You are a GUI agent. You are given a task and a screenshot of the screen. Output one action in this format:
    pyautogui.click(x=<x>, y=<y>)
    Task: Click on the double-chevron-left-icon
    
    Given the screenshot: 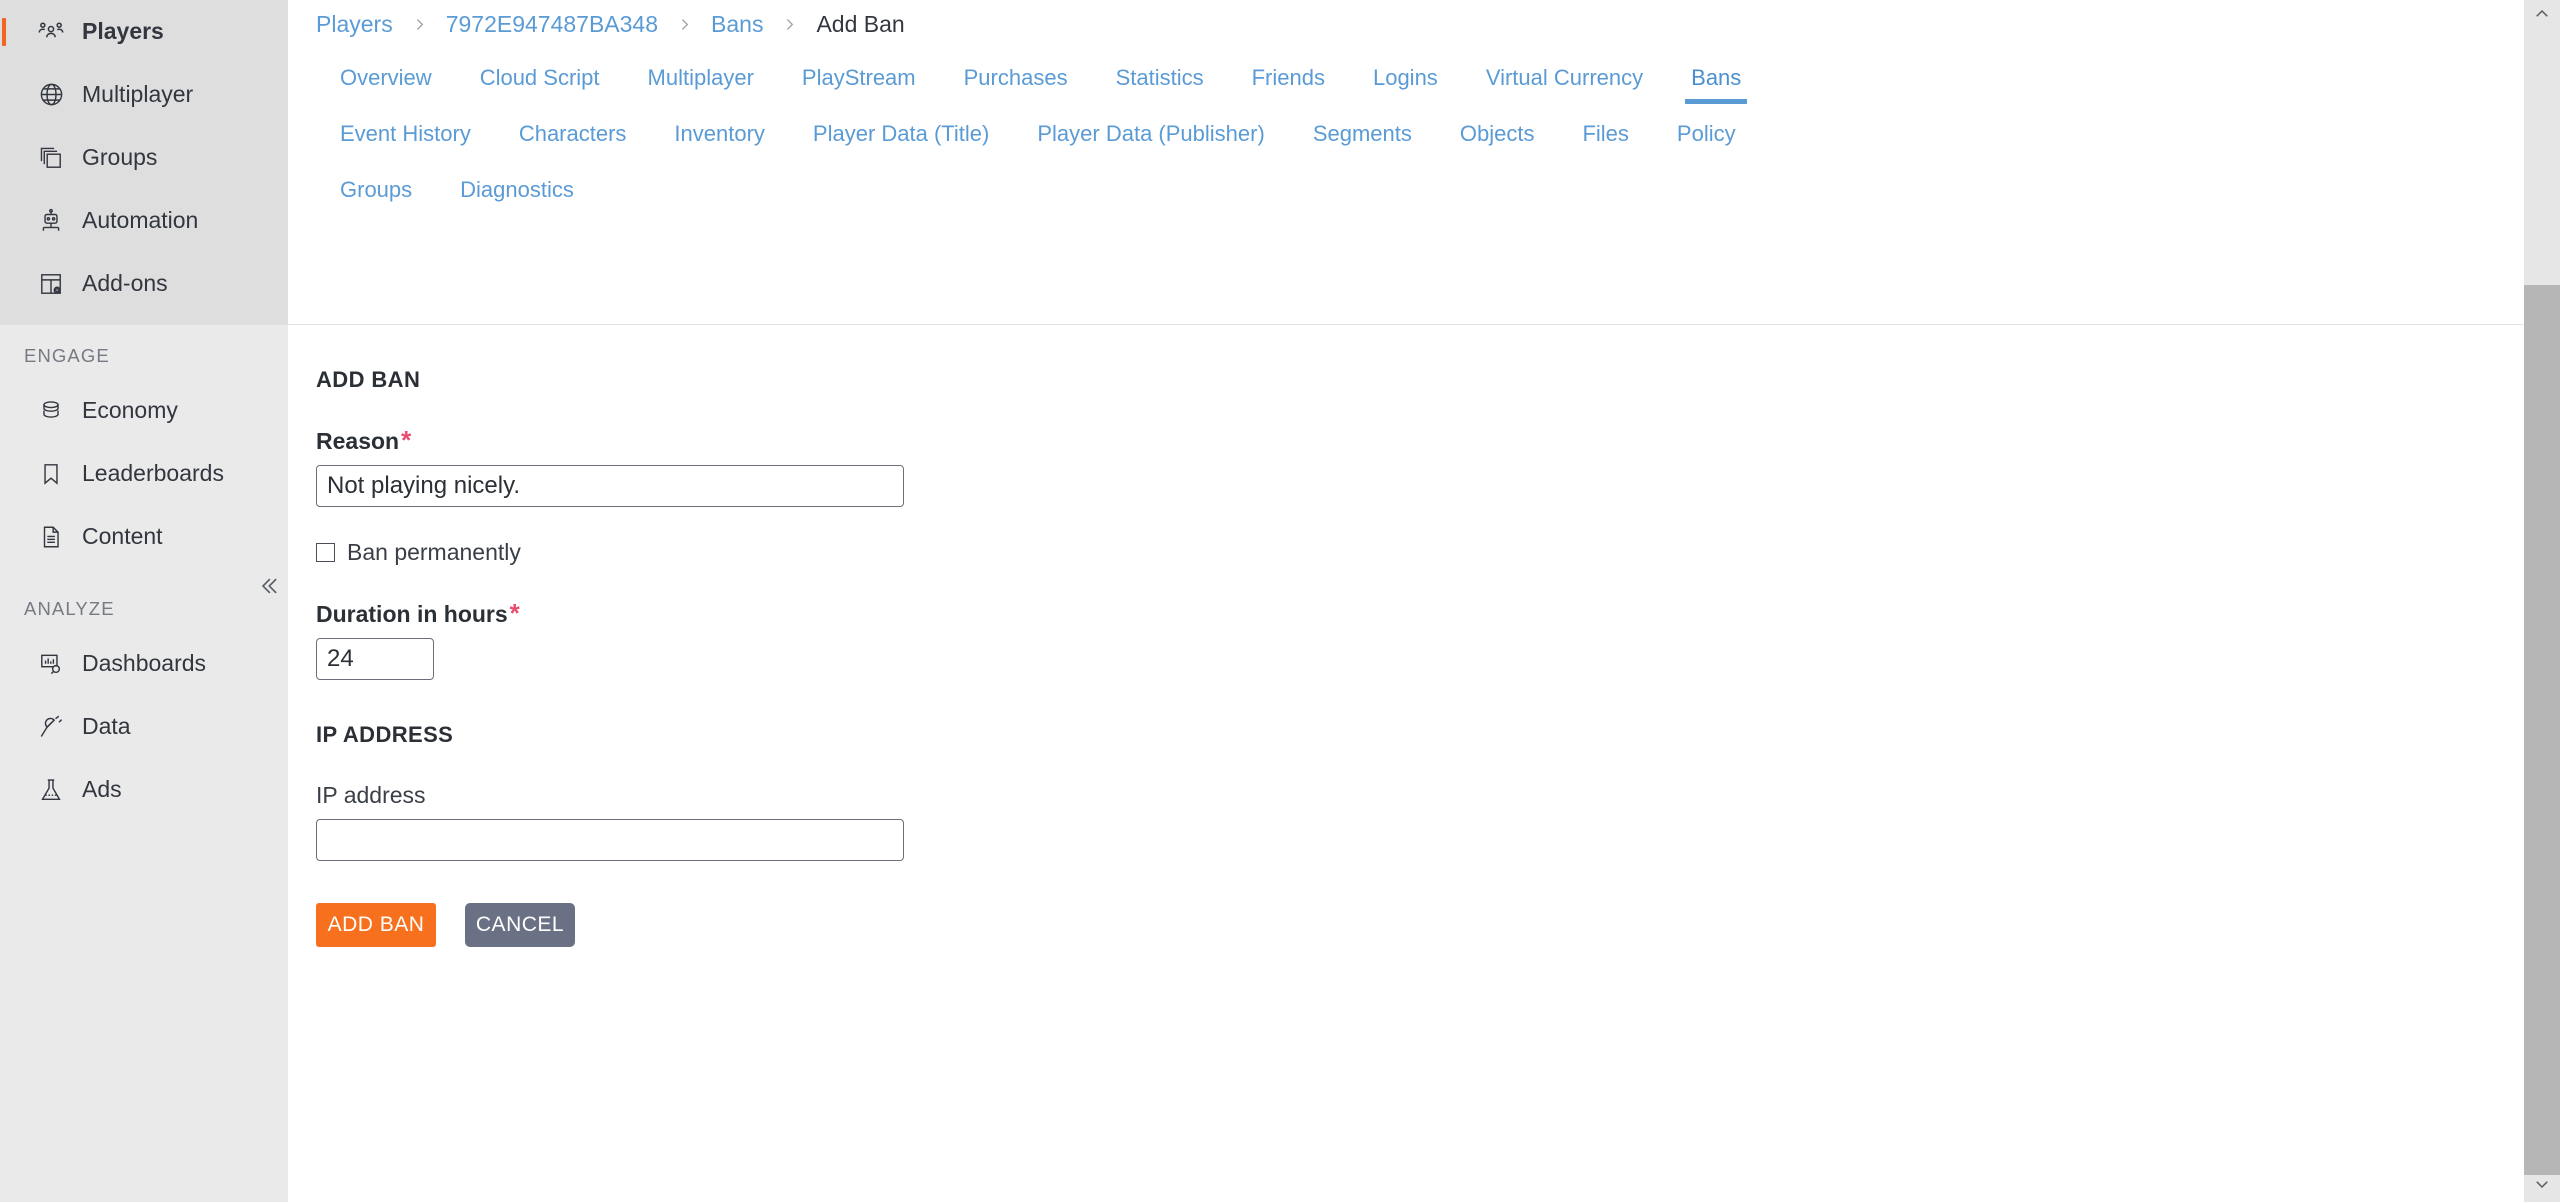 What is the action you would take?
    pyautogui.click(x=268, y=588)
    